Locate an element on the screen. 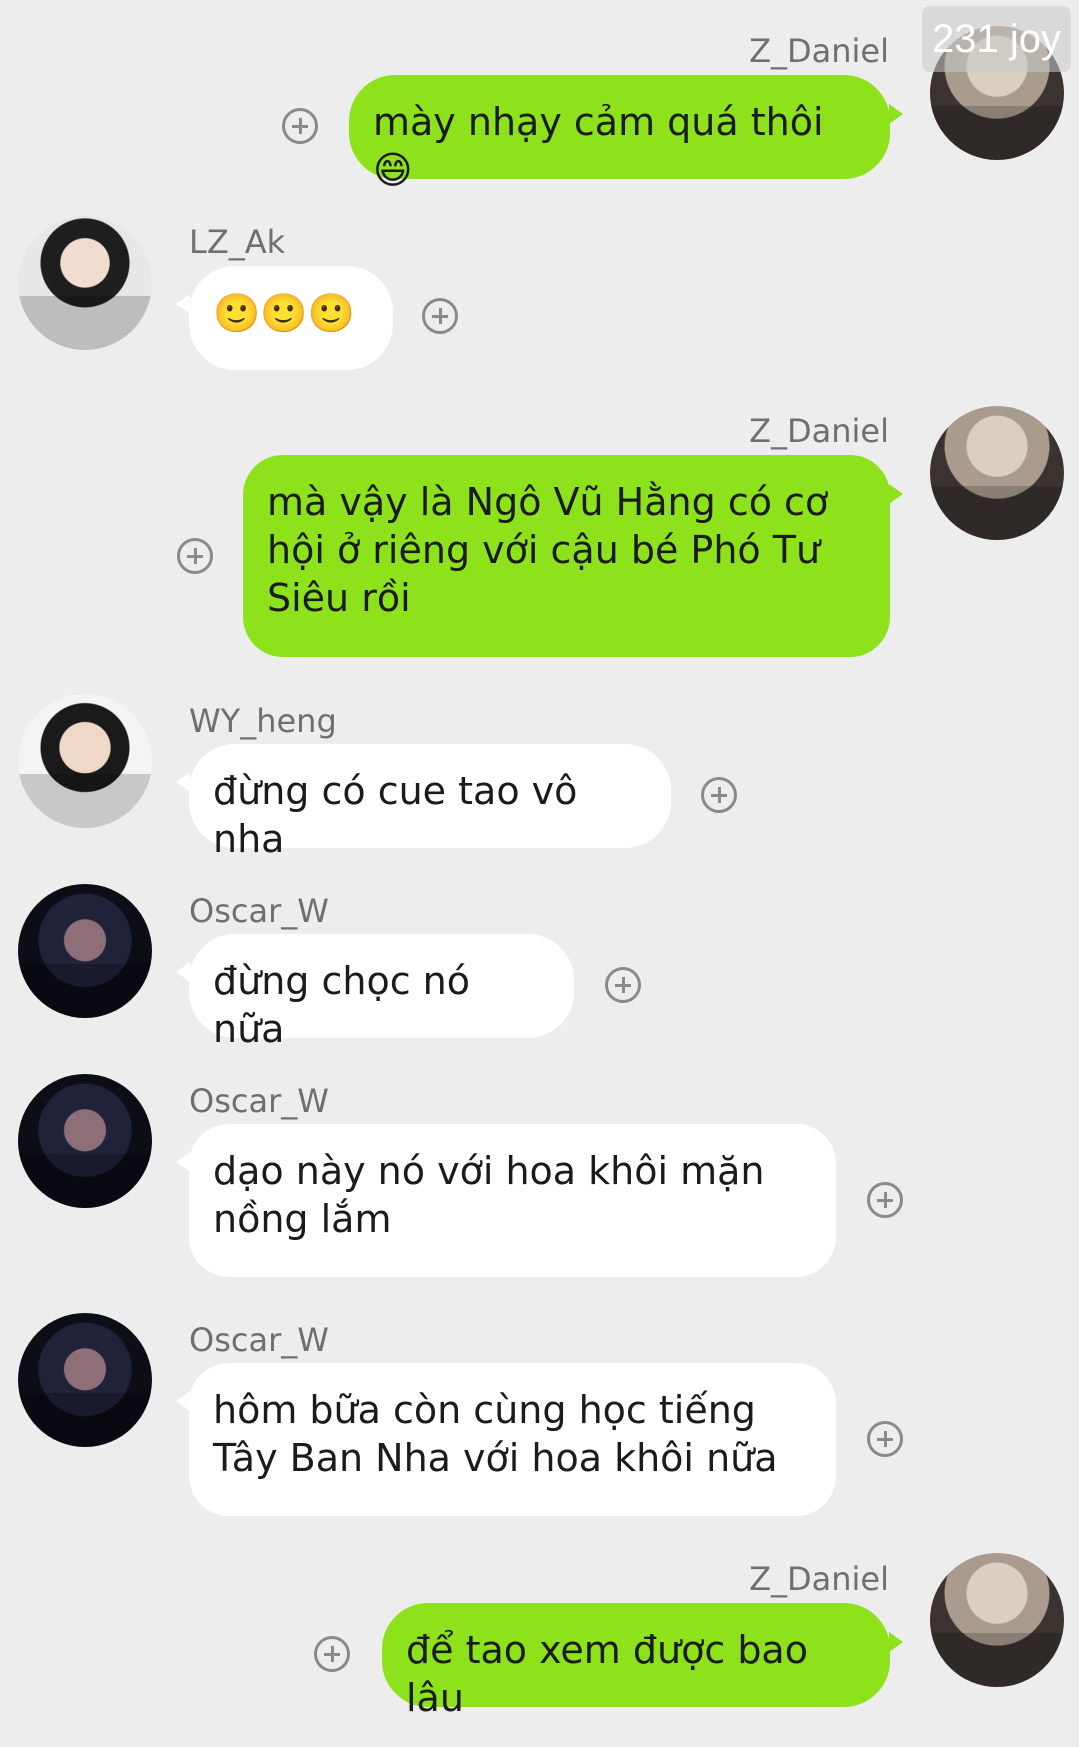  message-bubble: dạo này nó với hoa khôi mặn nồng lắm is located at coordinates (512, 1200).